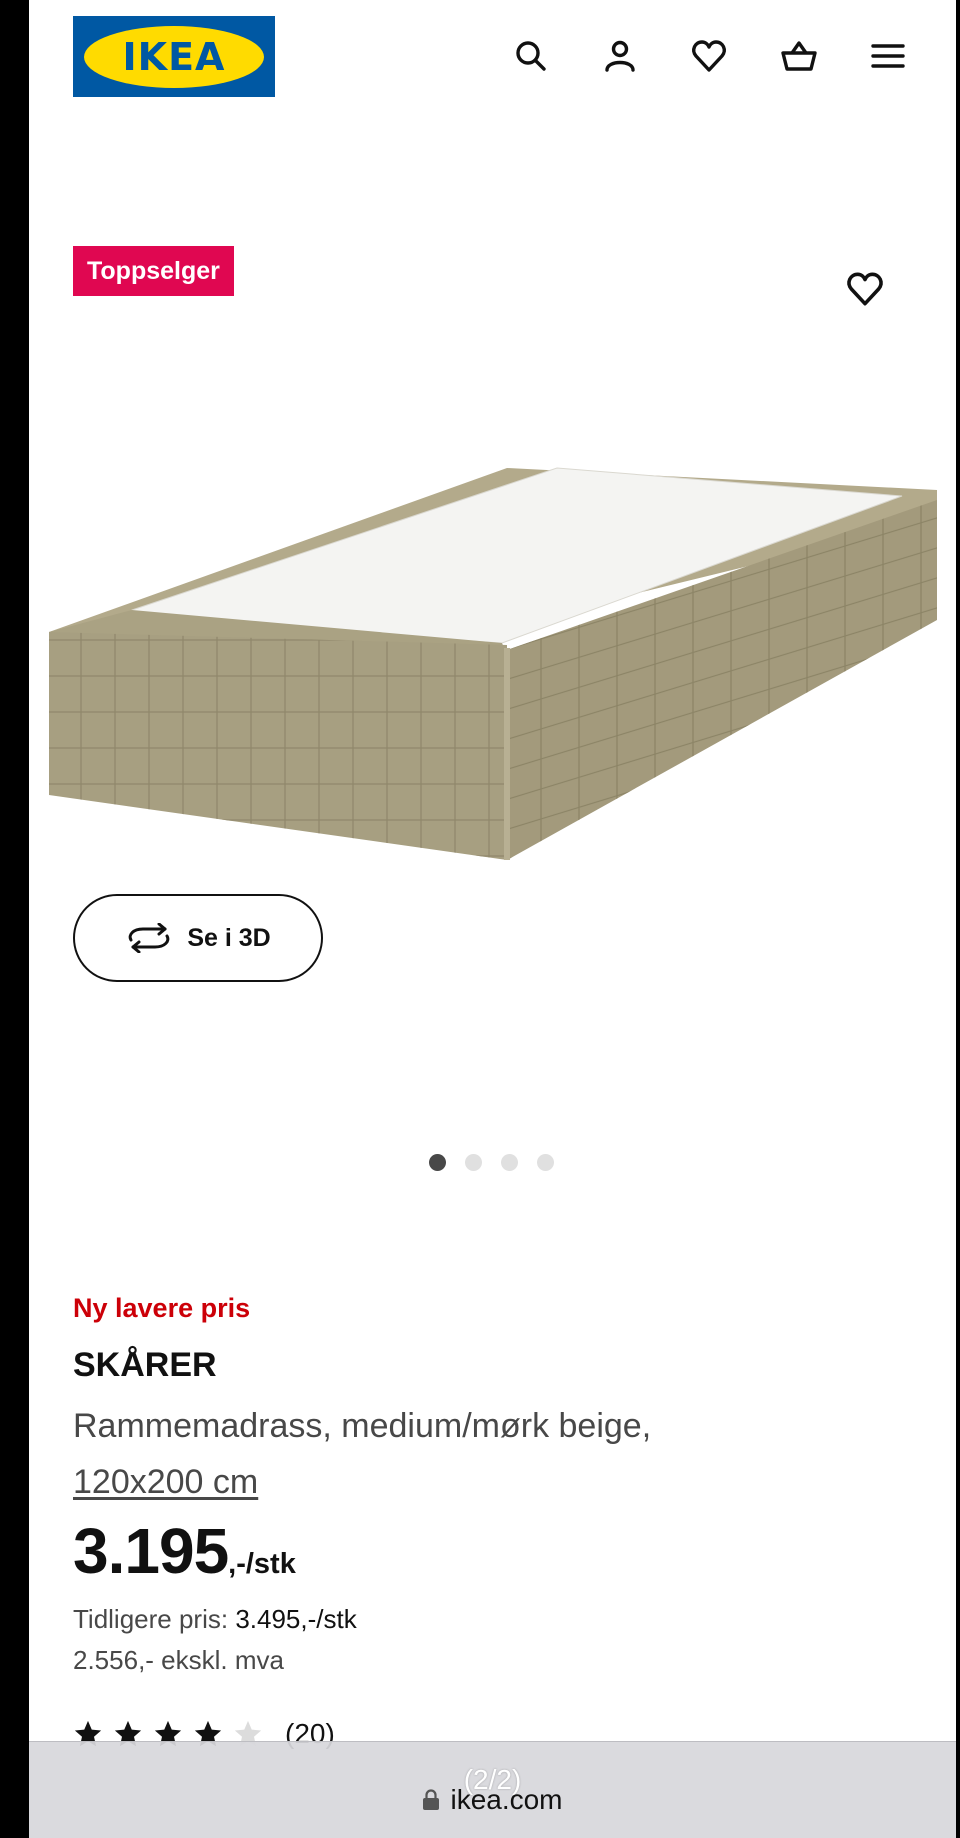 Image resolution: width=960 pixels, height=1838 pixels. Describe the element at coordinates (888, 56) in the screenshot. I see `menu-icon` at that location.